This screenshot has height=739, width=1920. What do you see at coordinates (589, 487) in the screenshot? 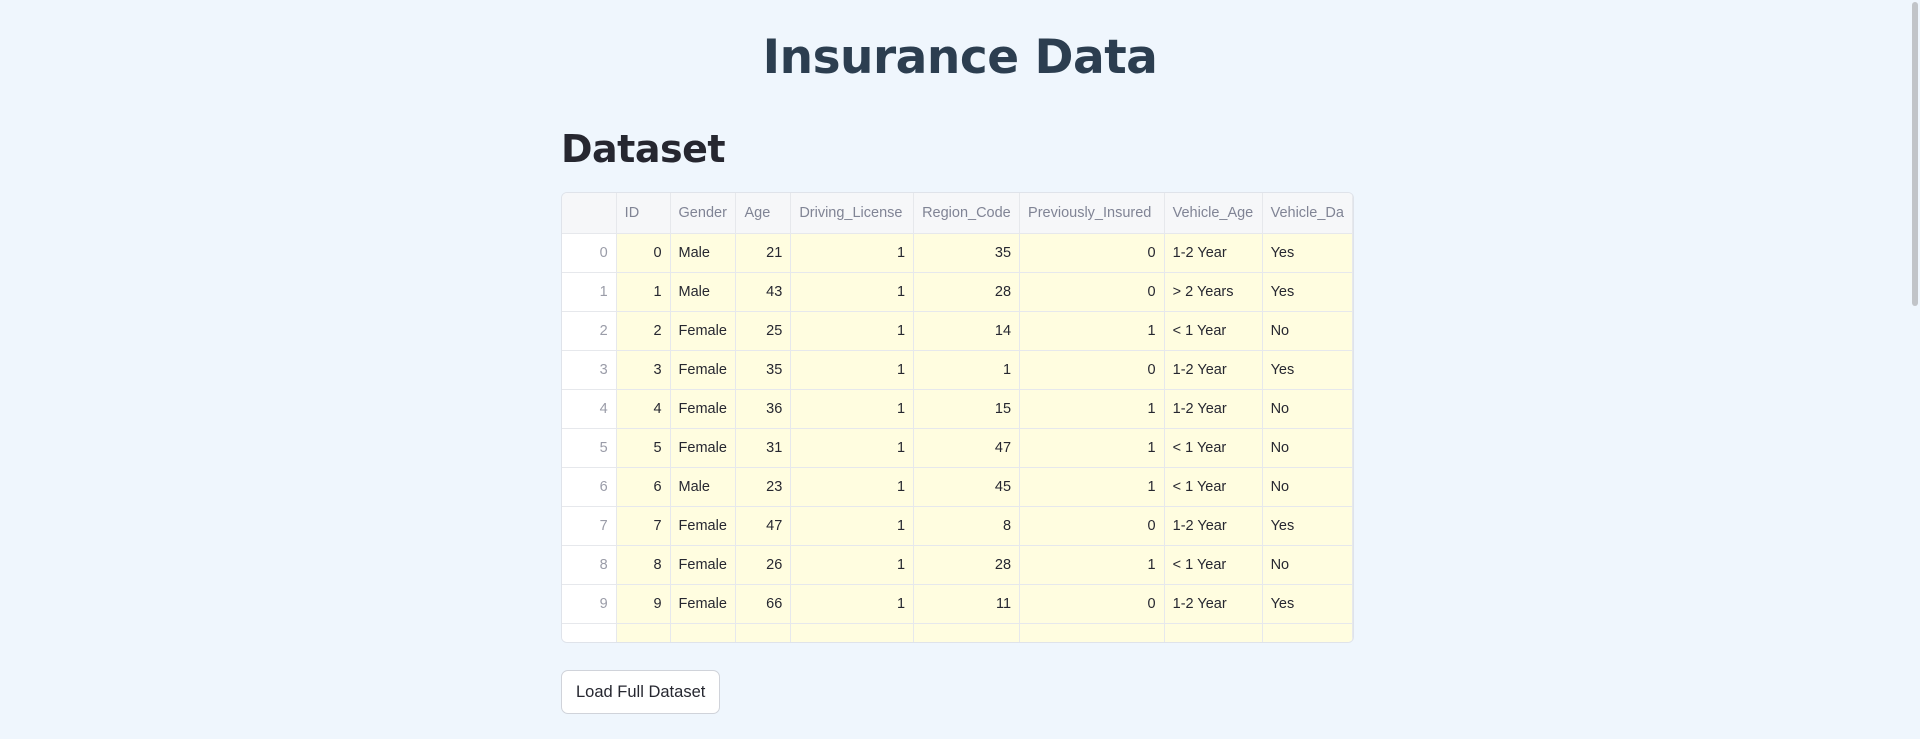
I see `row-index-cell: 6` at bounding box center [589, 487].